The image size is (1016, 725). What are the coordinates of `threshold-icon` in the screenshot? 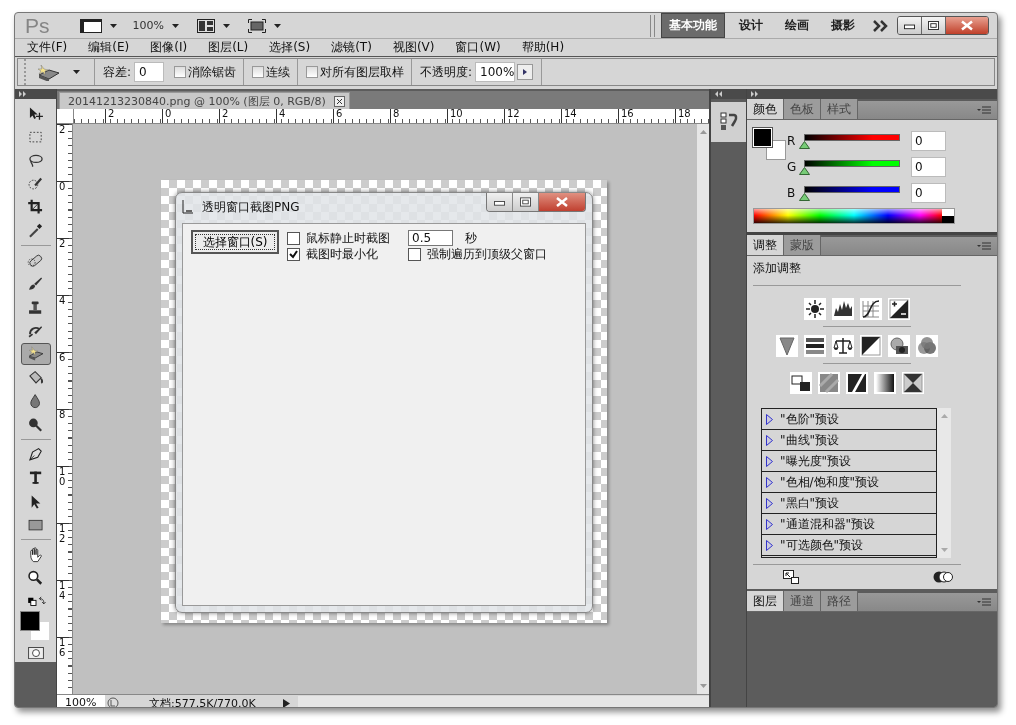 It's located at (857, 383).